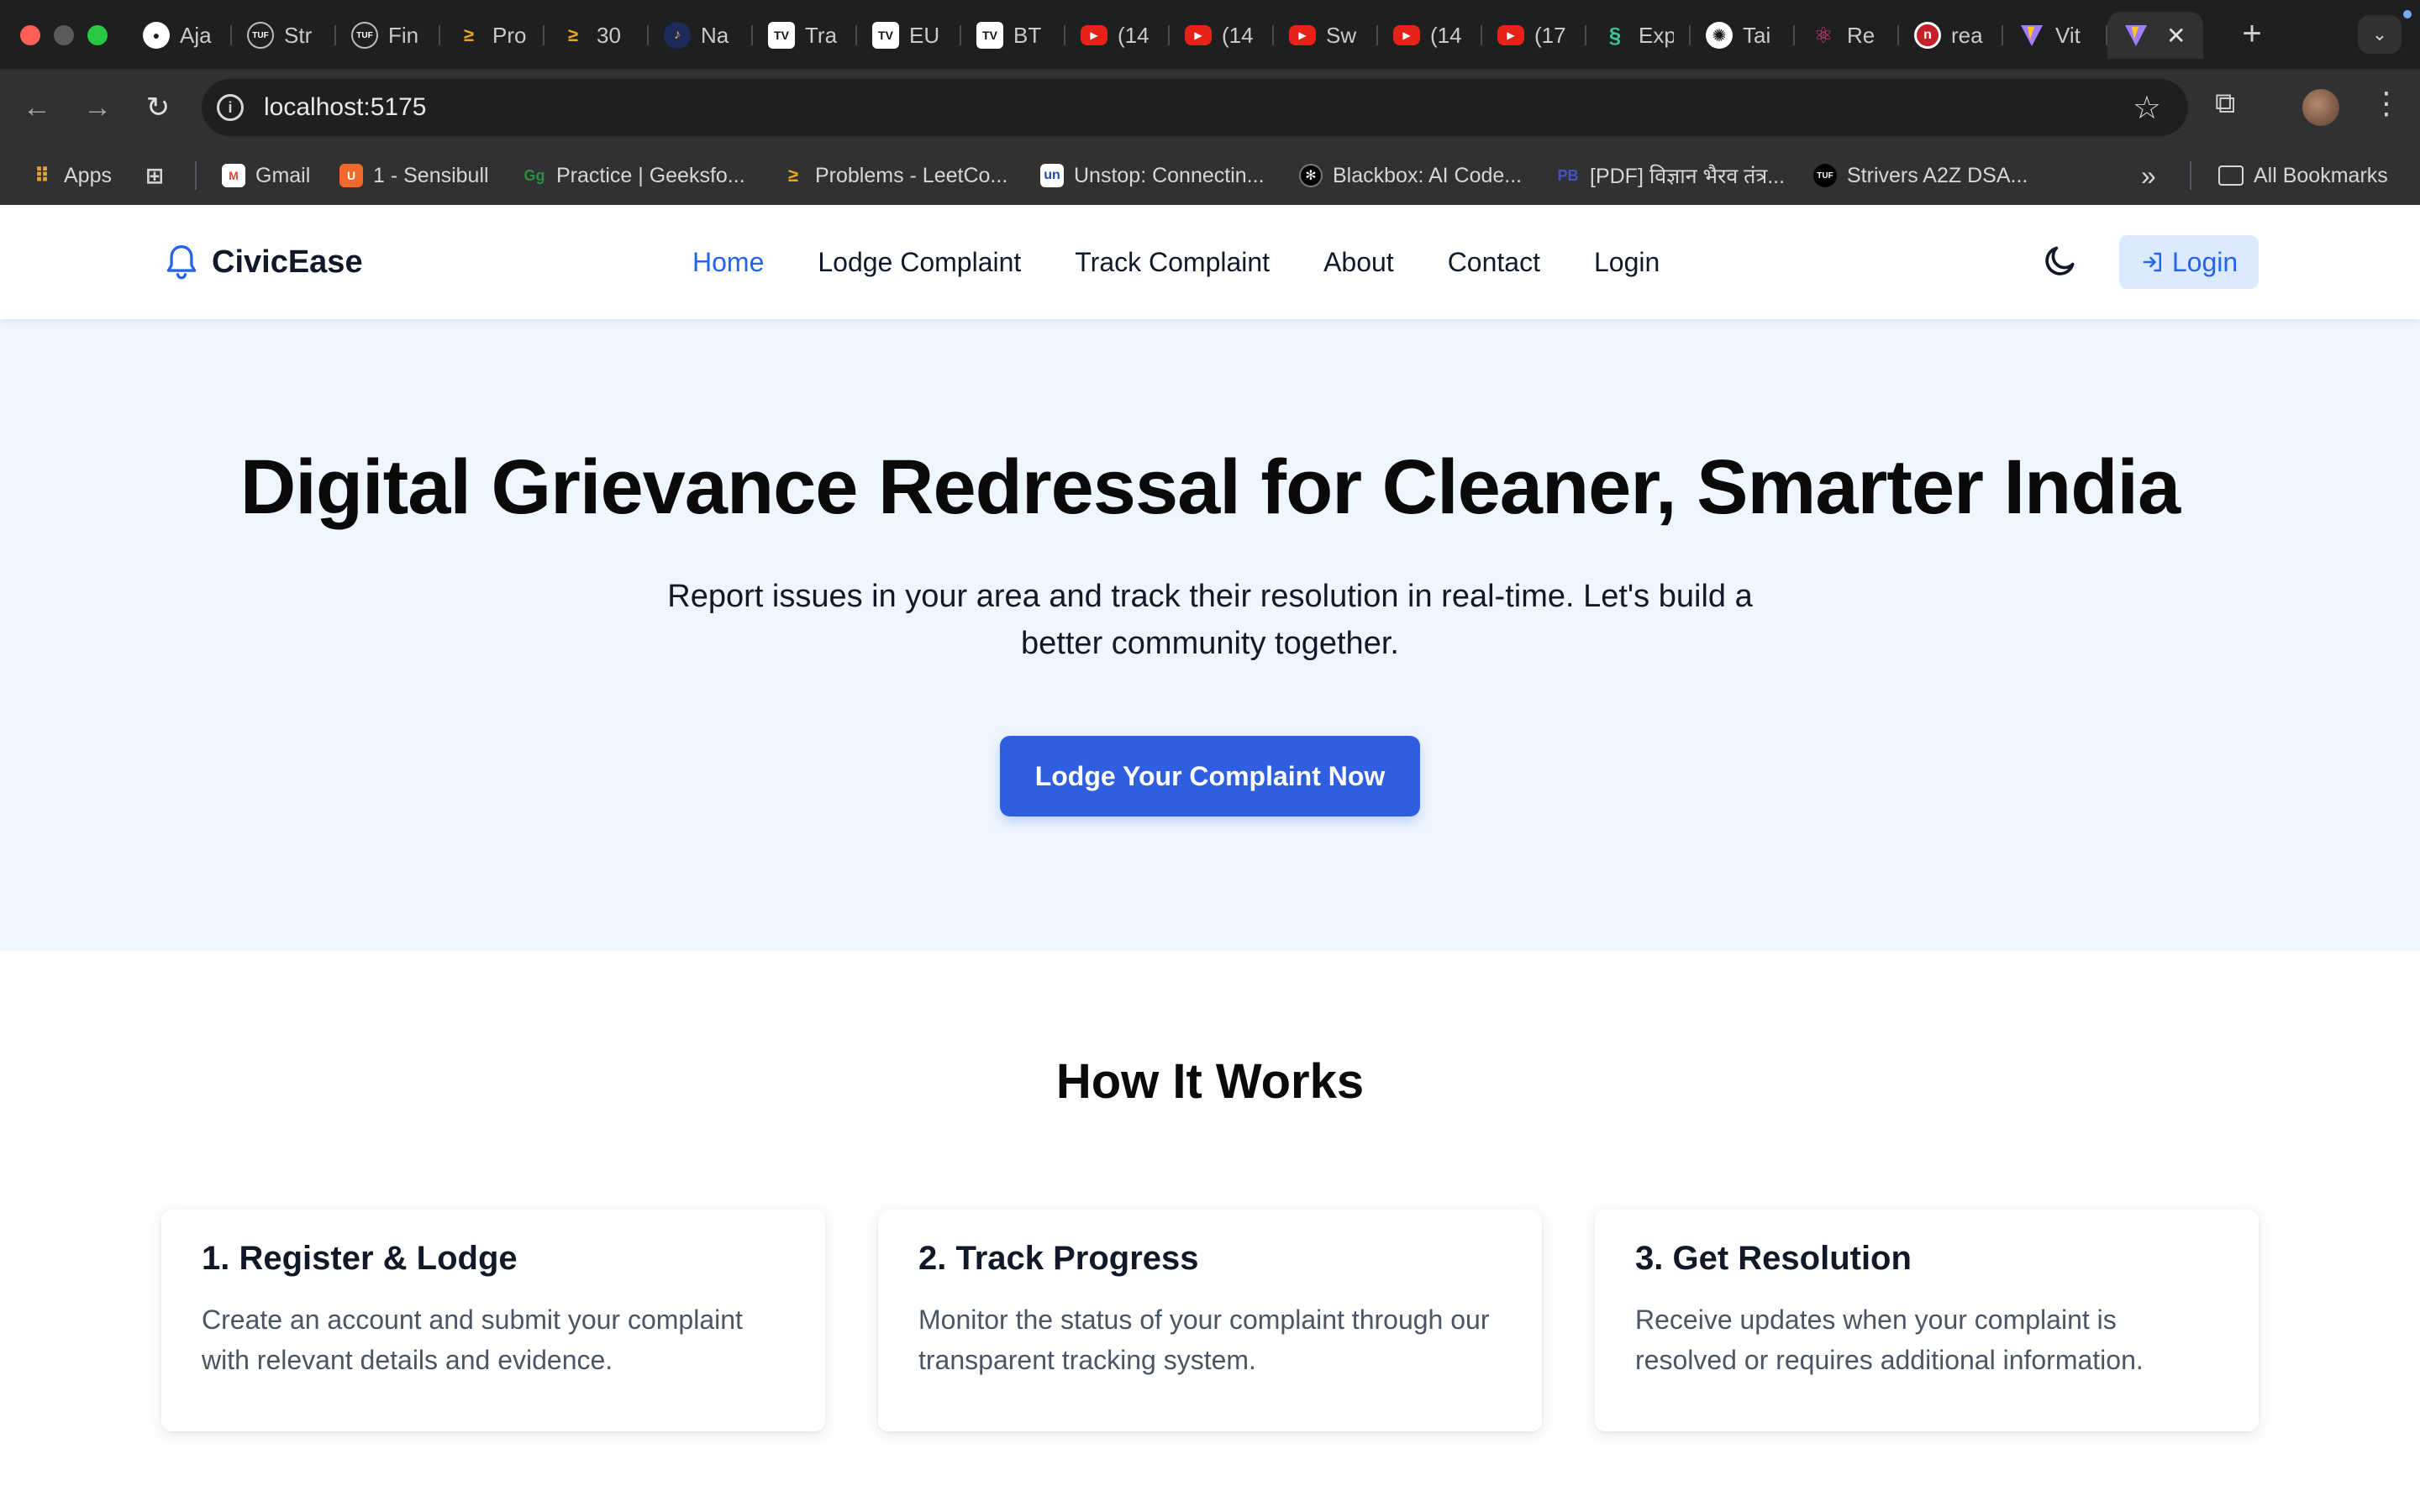 The height and width of the screenshot is (1512, 2420). I want to click on tab-title: Exp, so click(1656, 35).